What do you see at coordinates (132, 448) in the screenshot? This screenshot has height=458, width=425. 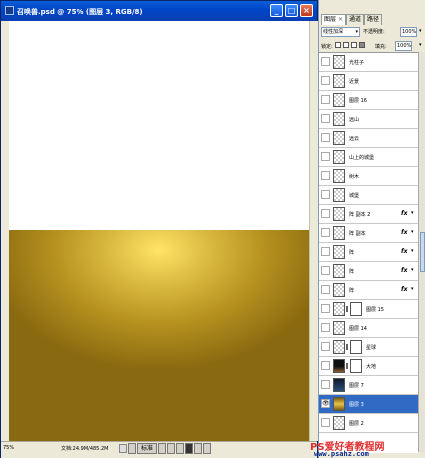 I see `status-icon` at bounding box center [132, 448].